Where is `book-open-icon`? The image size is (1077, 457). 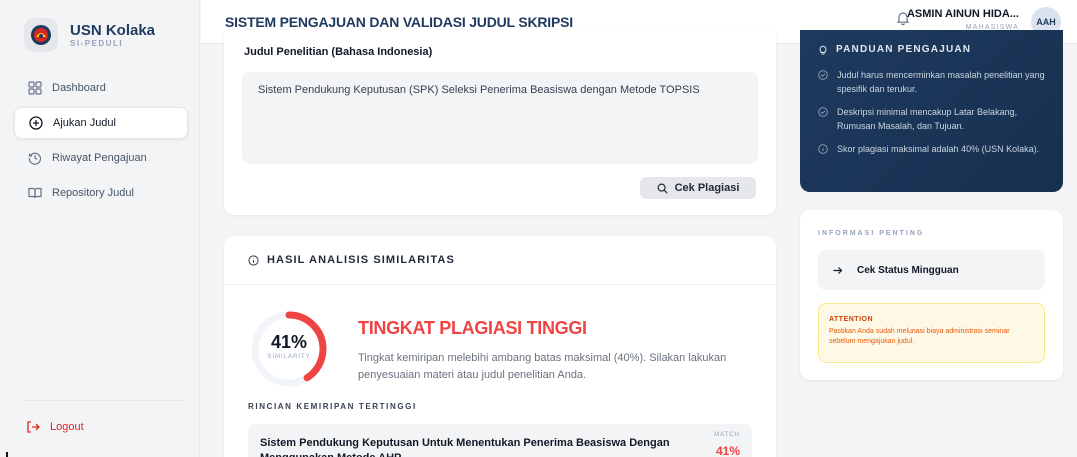 book-open-icon is located at coordinates (35, 193).